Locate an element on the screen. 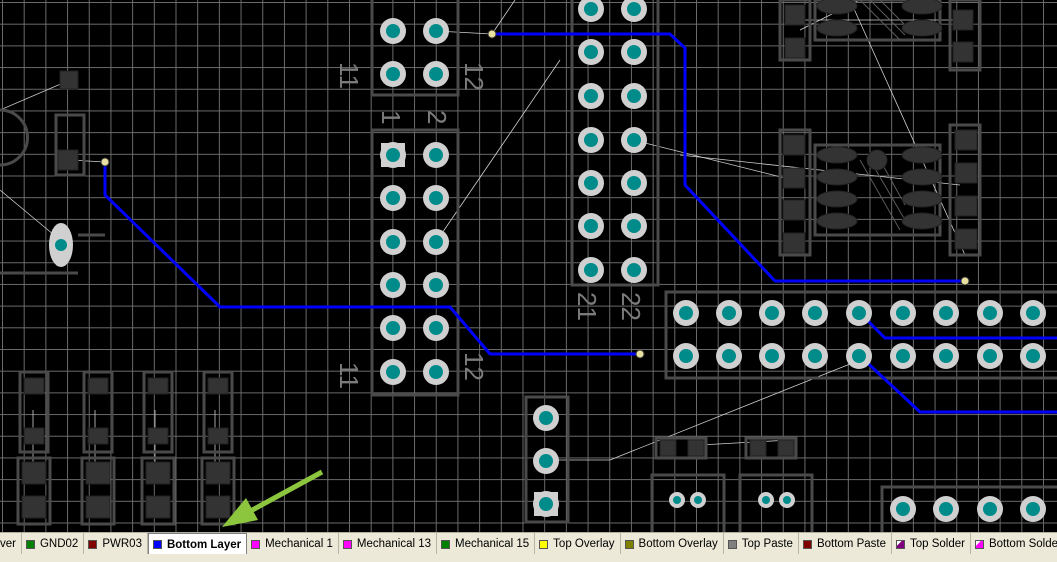 This screenshot has height=562, width=1057. silk-label-h3-21: 21 is located at coordinates (587, 306).